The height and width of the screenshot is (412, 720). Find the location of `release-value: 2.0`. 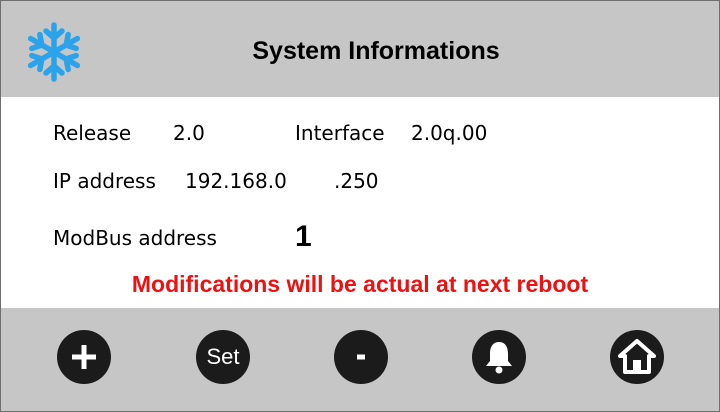

release-value: 2.0 is located at coordinates (189, 133).